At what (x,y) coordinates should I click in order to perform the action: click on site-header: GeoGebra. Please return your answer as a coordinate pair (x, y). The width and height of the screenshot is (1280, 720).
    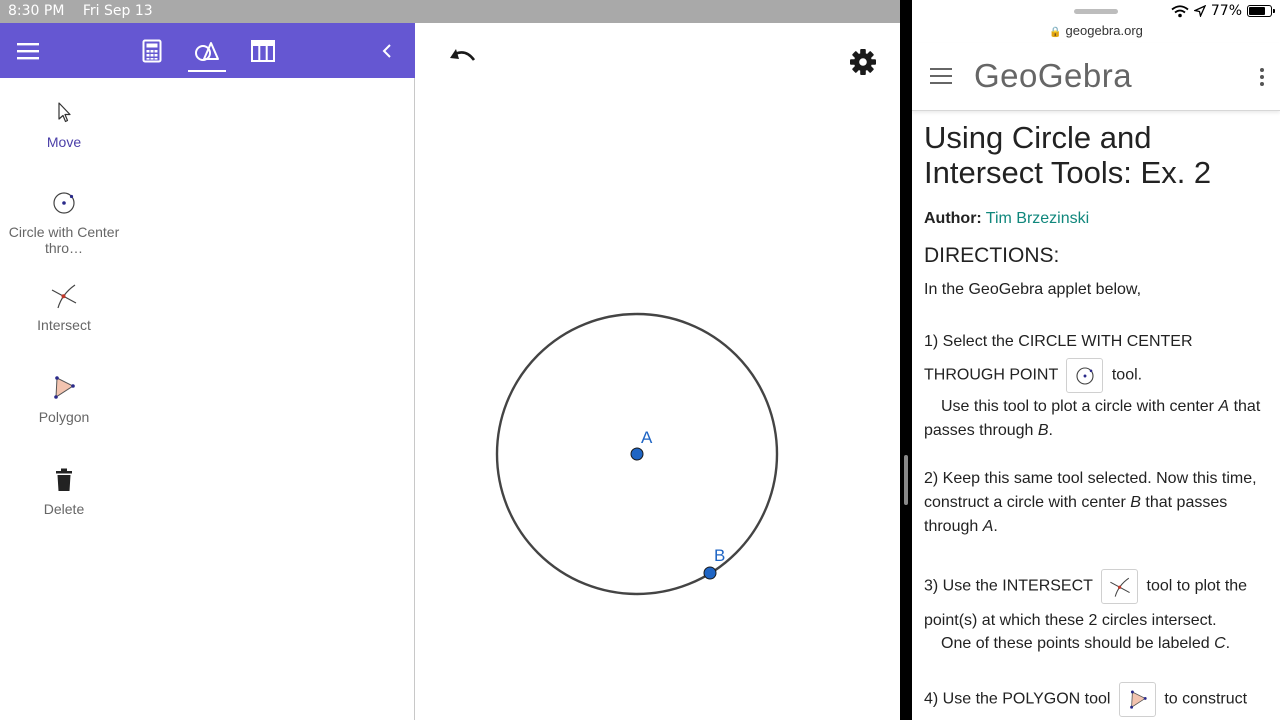
    Looking at the image, I should click on (1096, 77).